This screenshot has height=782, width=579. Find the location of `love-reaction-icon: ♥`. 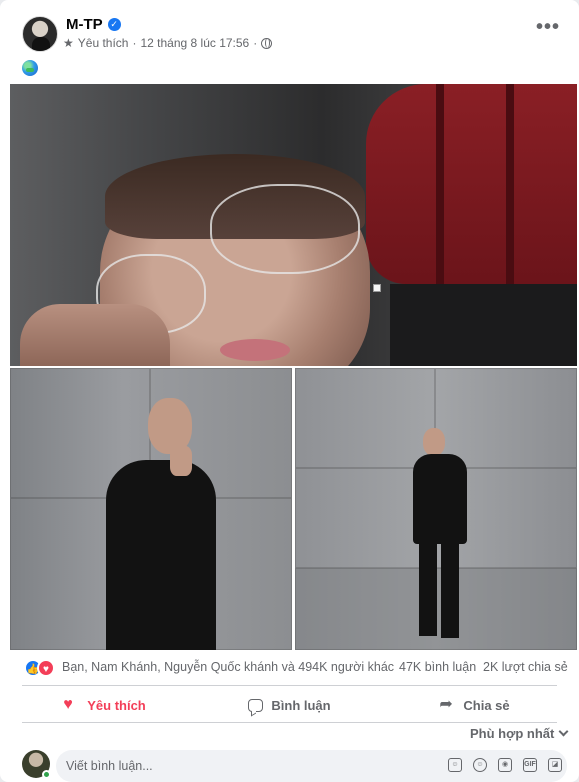

love-reaction-icon: ♥ is located at coordinates (46, 668).